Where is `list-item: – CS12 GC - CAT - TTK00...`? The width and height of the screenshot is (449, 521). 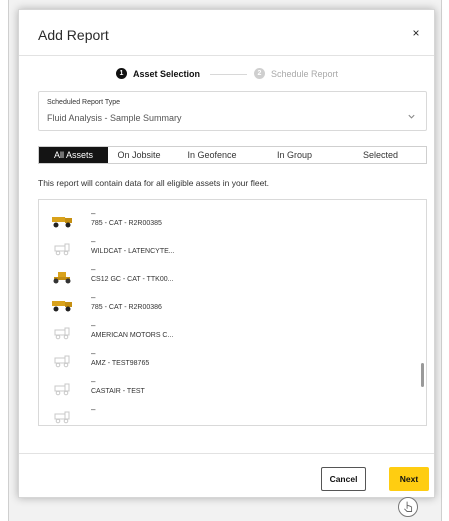
list-item: – CS12 GC - CAT - TTK00... is located at coordinates (225, 277).